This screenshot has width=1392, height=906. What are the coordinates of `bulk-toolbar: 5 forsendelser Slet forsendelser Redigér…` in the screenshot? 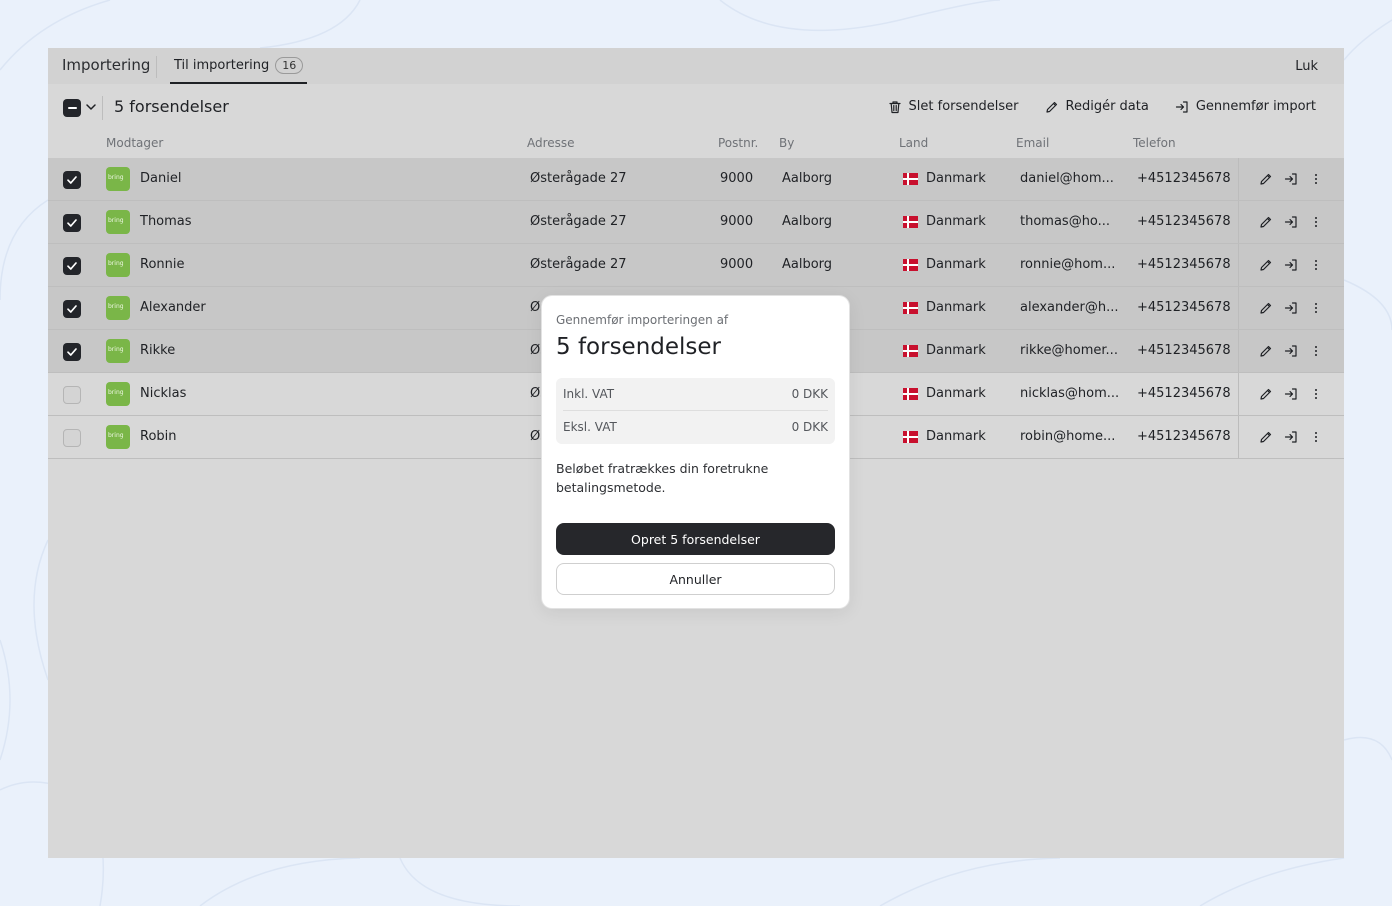 It's located at (696, 107).